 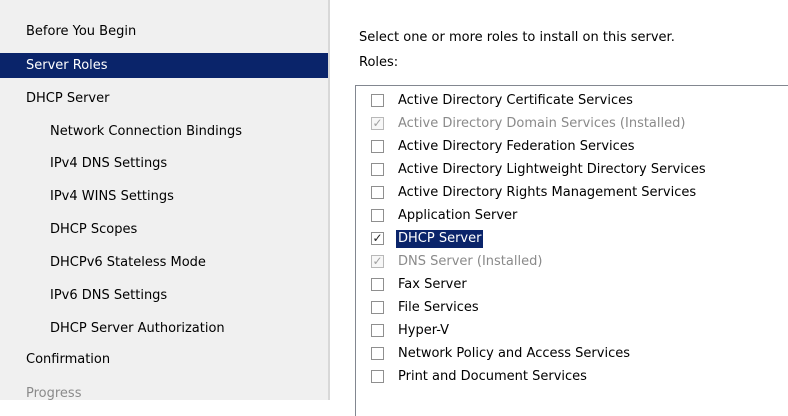 What do you see at coordinates (572, 216) in the screenshot?
I see `role-row-application-server: Application Server` at bounding box center [572, 216].